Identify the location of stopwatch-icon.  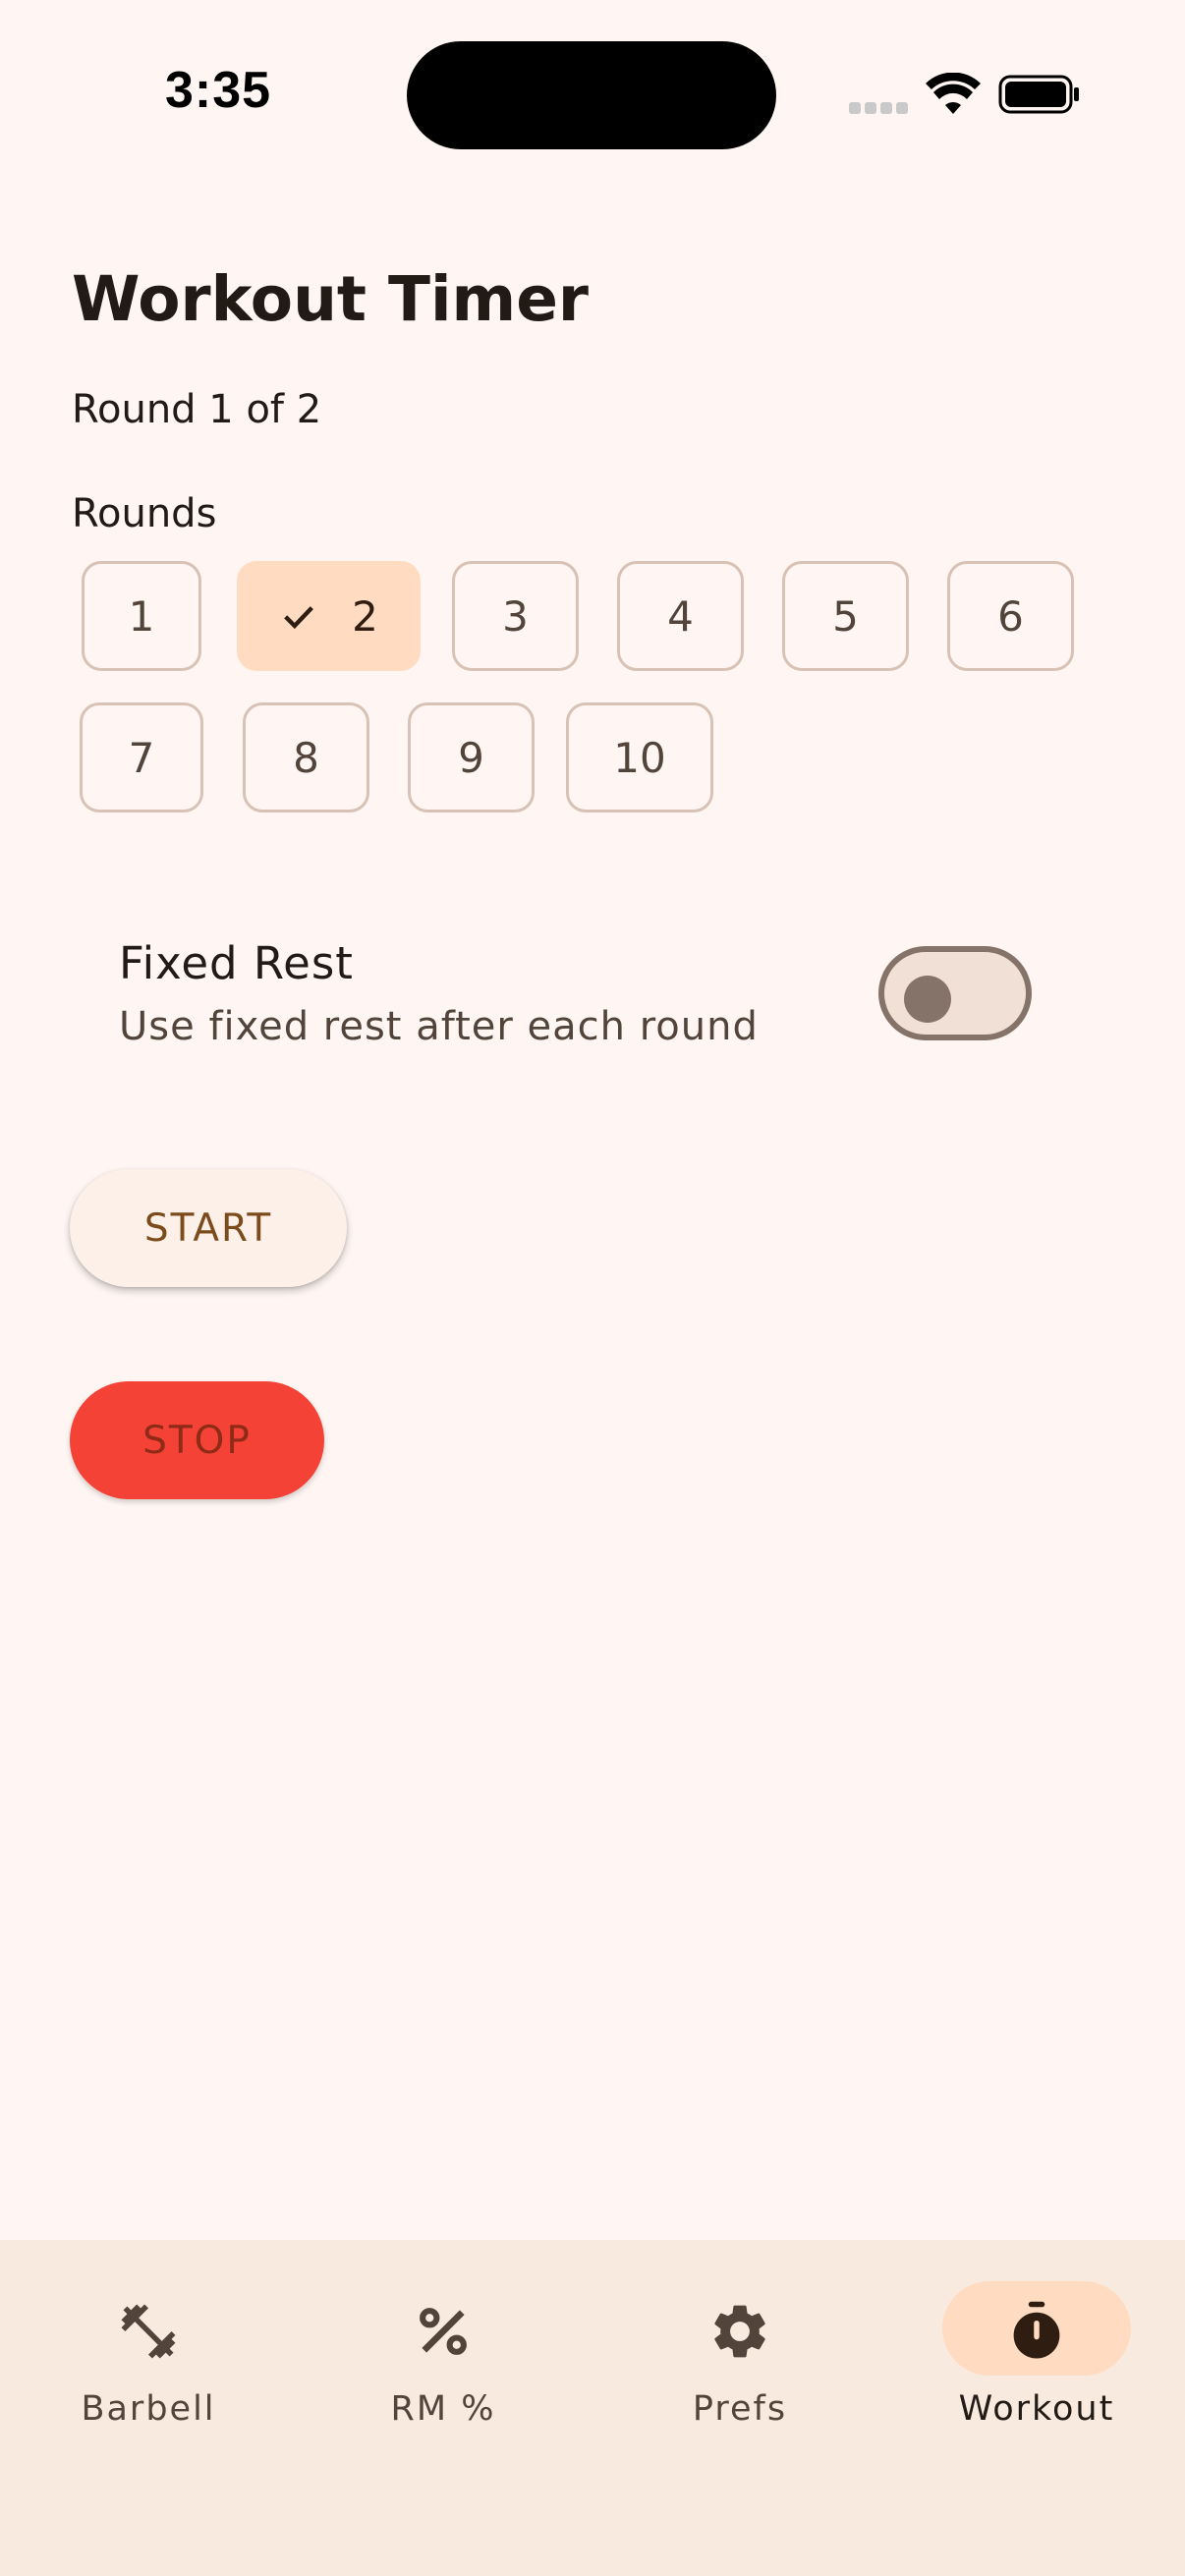
(1037, 2330).